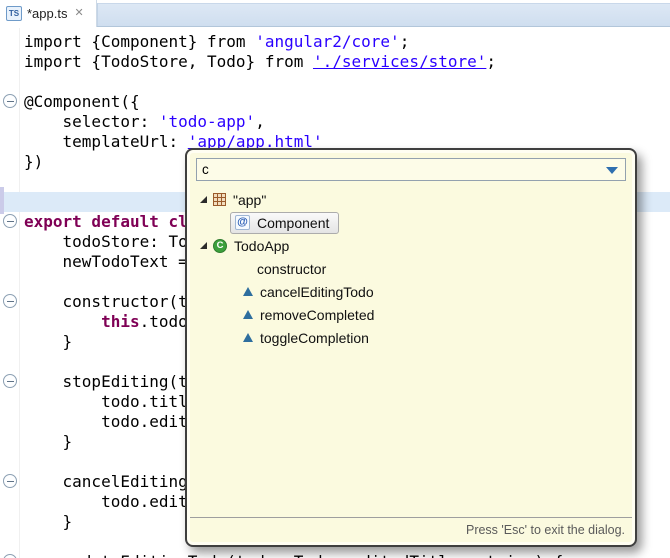  What do you see at coordinates (260, 121) in the screenshot?
I see `code-token: ,` at bounding box center [260, 121].